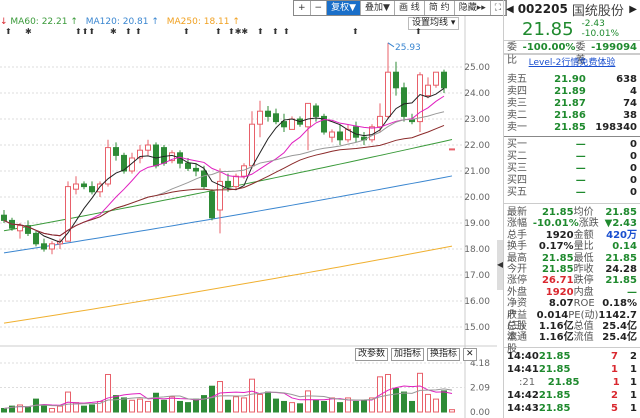 This screenshot has height=418, width=640. I want to click on stat-row: 总股本 1.16亿 总值 25.4亿, so click(572, 332).